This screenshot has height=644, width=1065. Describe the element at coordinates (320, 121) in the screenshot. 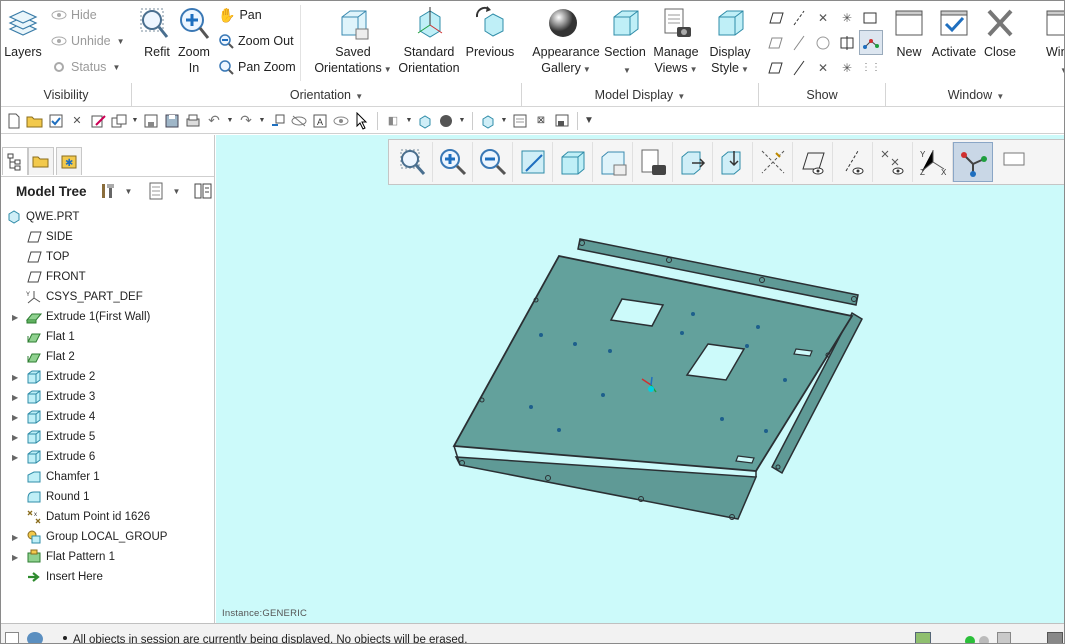

I see `annotation-icon: A` at that location.